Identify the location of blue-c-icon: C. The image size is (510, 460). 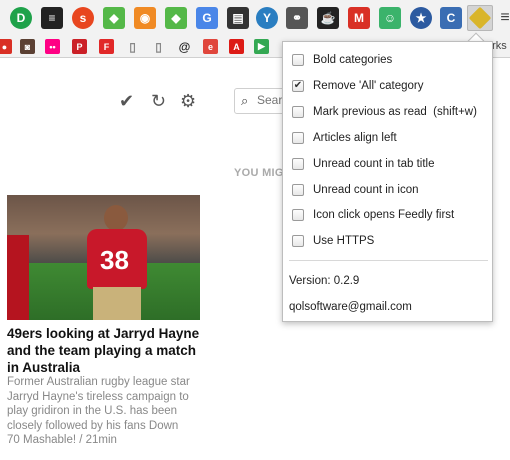
(451, 18).